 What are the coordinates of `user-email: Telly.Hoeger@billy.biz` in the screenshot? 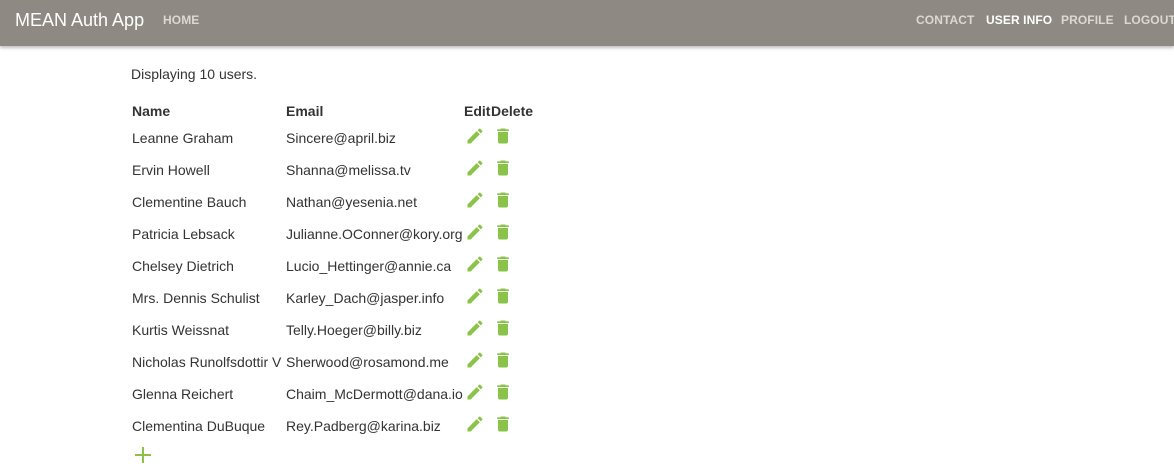 It's located at (354, 330).